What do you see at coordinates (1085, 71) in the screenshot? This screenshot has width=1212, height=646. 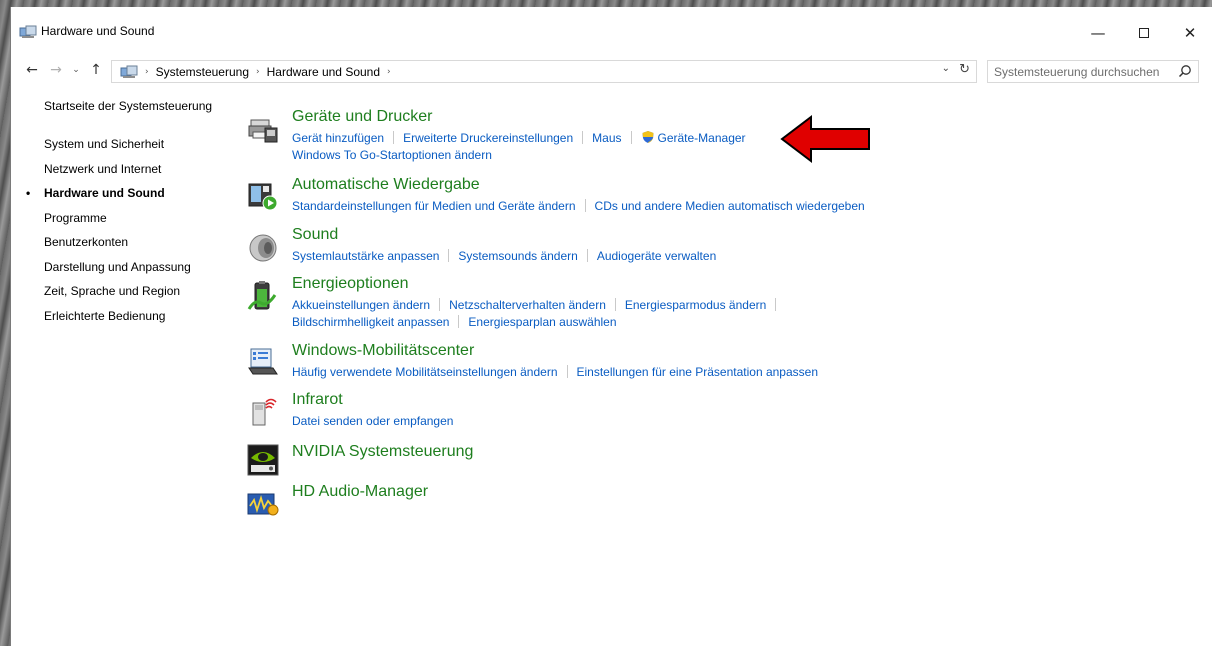 I see `search-input` at bounding box center [1085, 71].